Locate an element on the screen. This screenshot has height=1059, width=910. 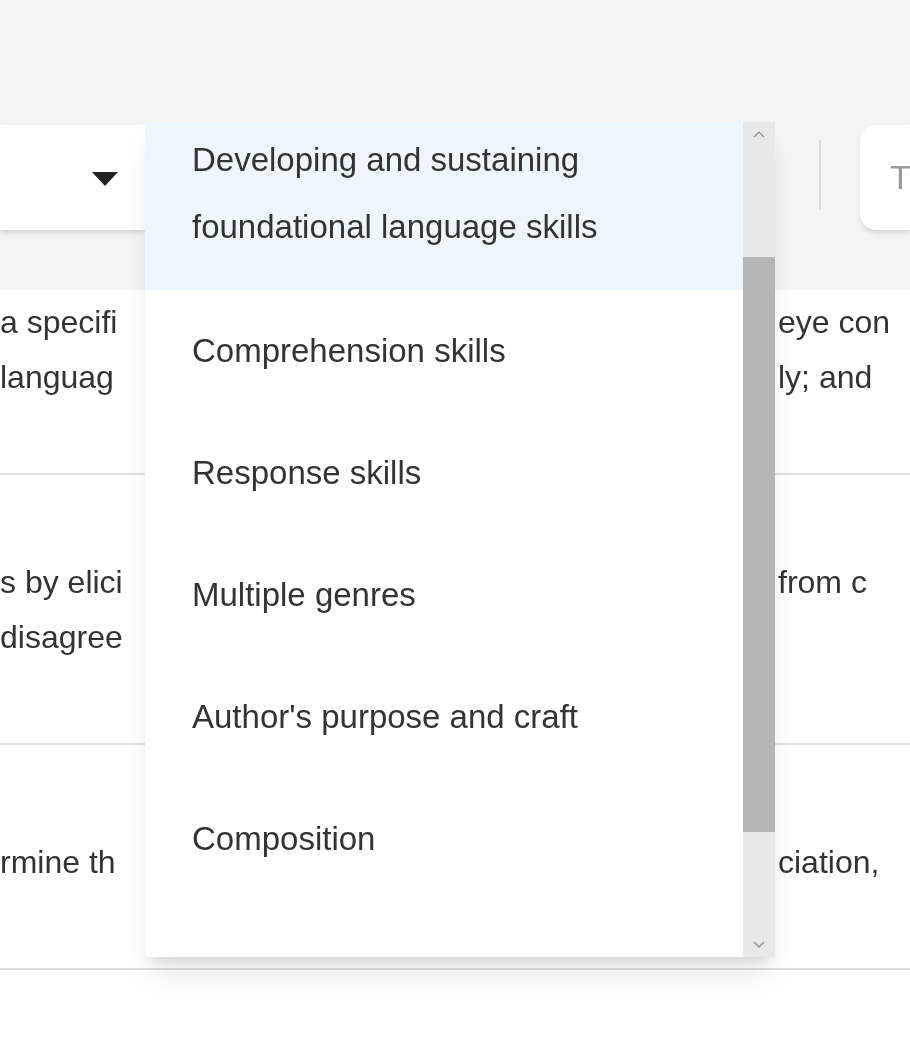
dropdown-option: Developing and sustaining foundational language skills is located at coordinates (444, 206).